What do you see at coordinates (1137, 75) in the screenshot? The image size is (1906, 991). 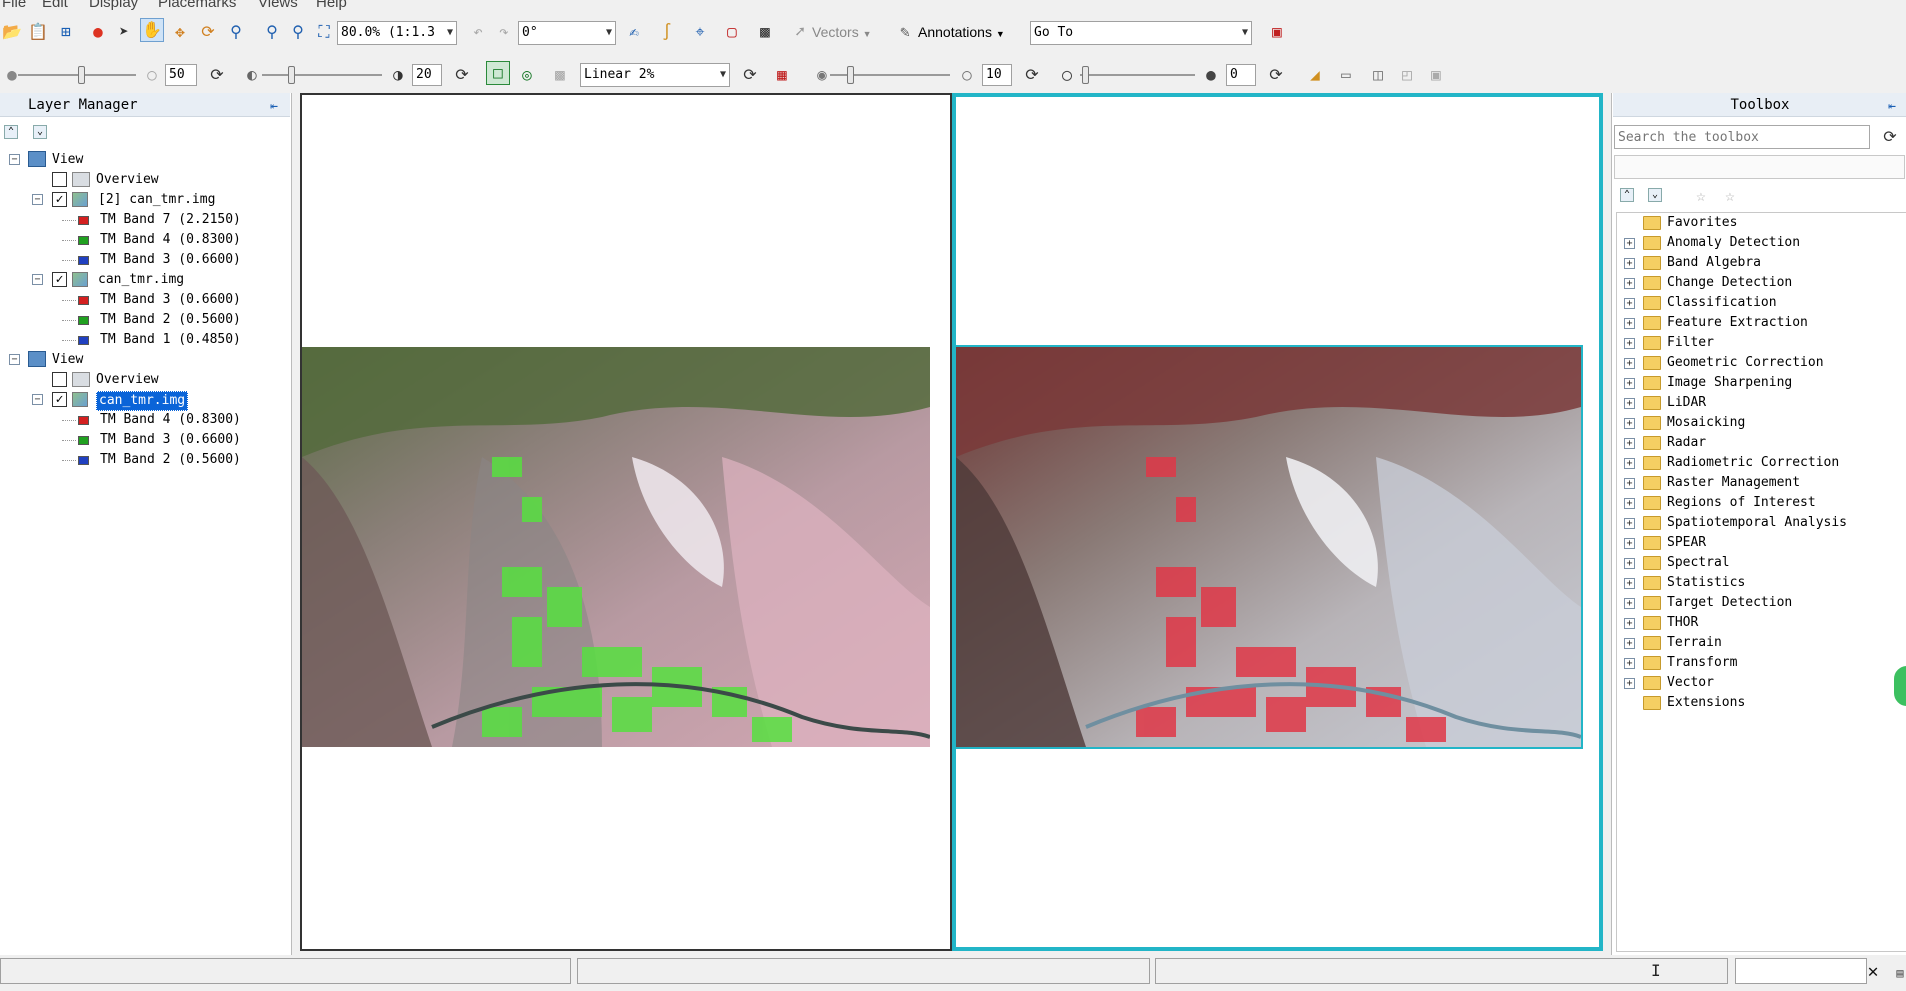 I see `transparency-slider` at bounding box center [1137, 75].